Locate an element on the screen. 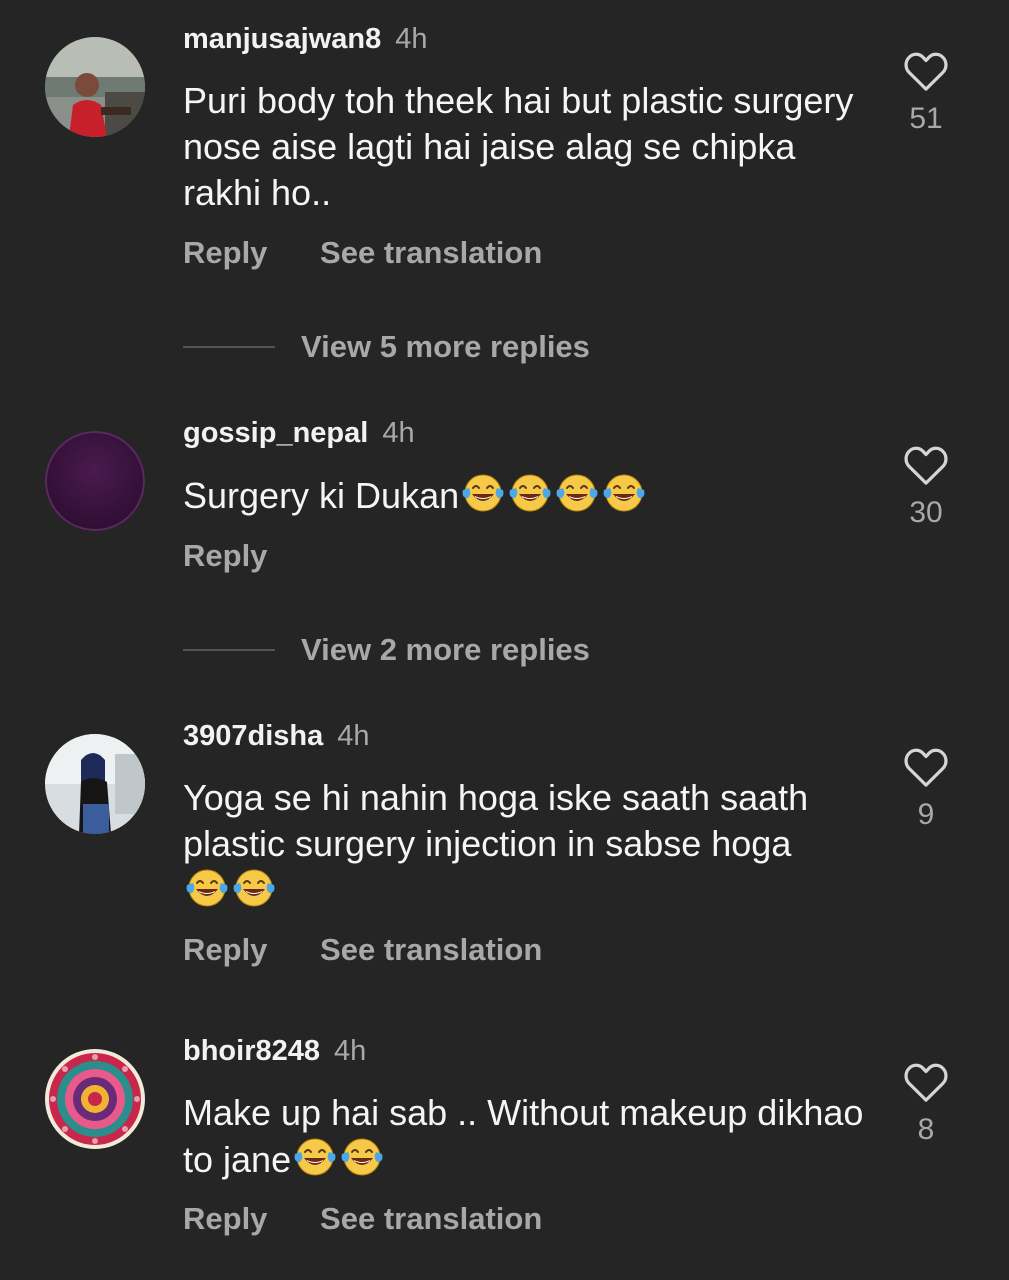  view-more-replies: View 2 more replies is located at coordinates (386, 652).